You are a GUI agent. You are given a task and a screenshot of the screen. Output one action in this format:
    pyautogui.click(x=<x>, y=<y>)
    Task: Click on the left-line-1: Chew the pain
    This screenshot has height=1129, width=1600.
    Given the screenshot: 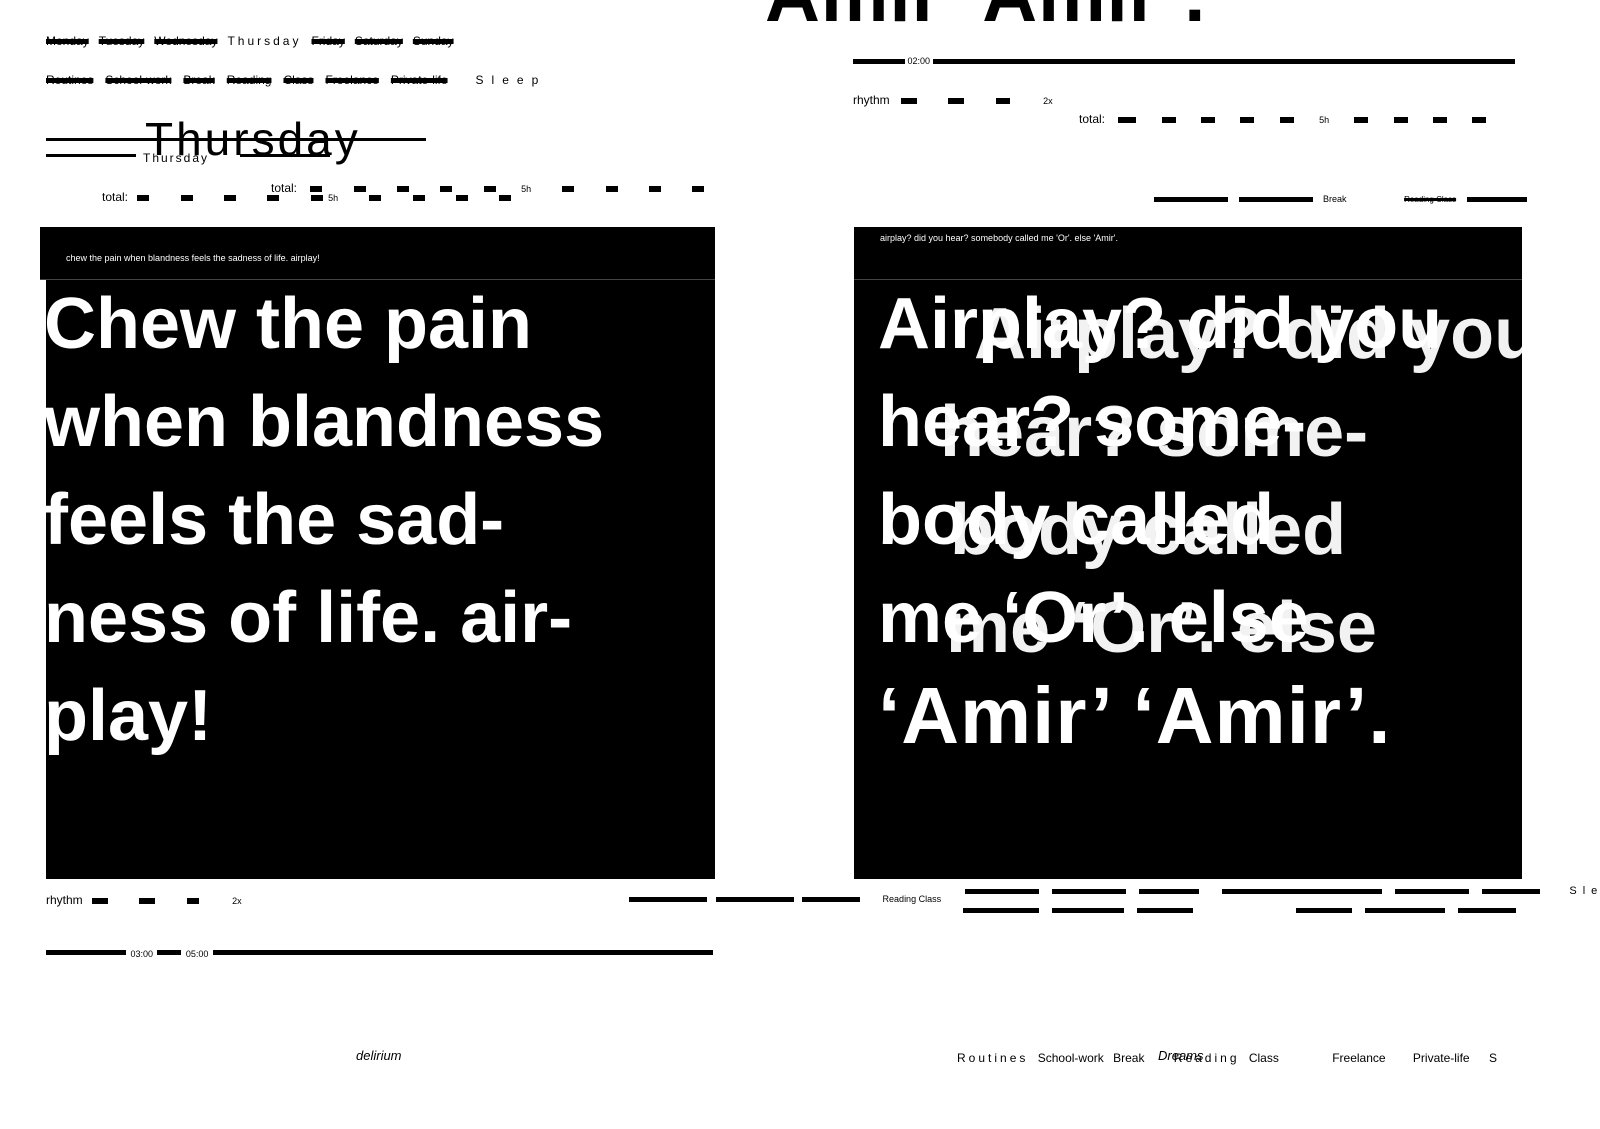 What is the action you would take?
    pyautogui.click(x=288, y=324)
    